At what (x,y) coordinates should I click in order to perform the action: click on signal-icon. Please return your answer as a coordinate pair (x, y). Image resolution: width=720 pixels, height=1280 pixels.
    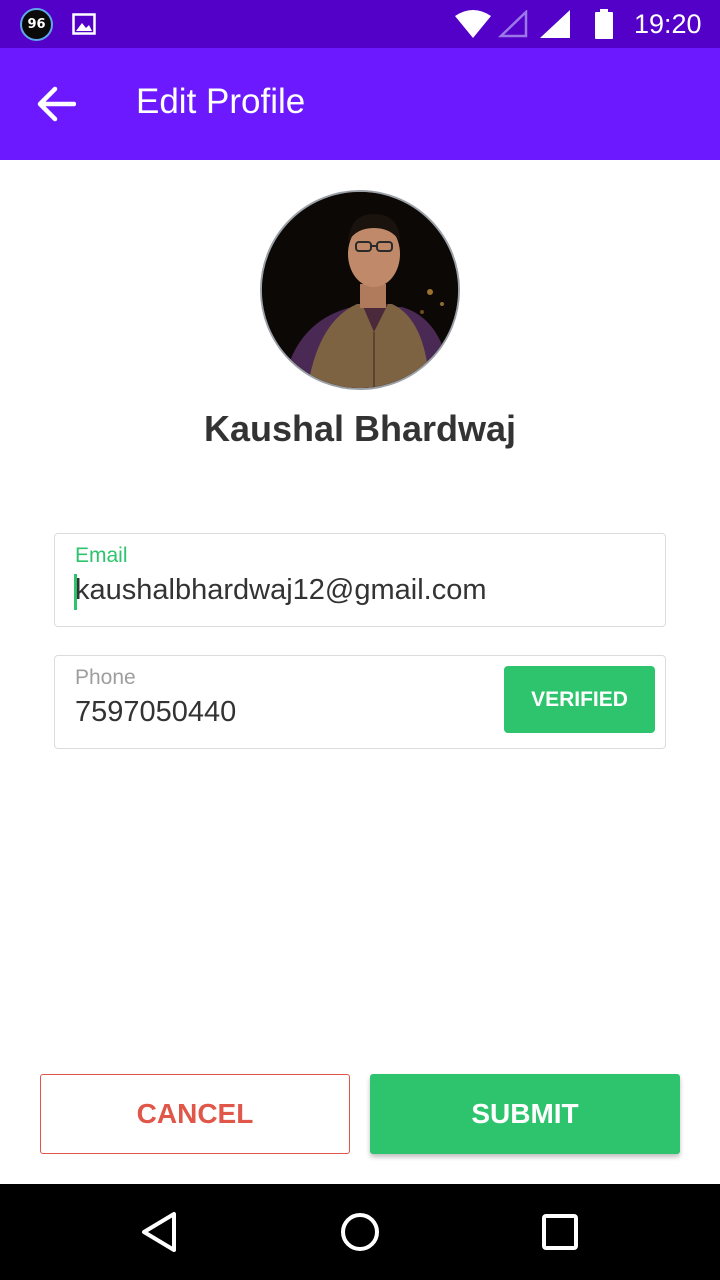
    Looking at the image, I should click on (555, 24).